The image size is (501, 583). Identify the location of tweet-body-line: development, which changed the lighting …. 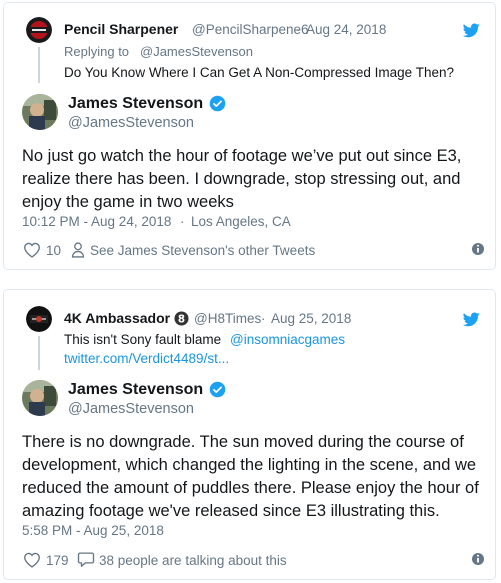
(249, 465).